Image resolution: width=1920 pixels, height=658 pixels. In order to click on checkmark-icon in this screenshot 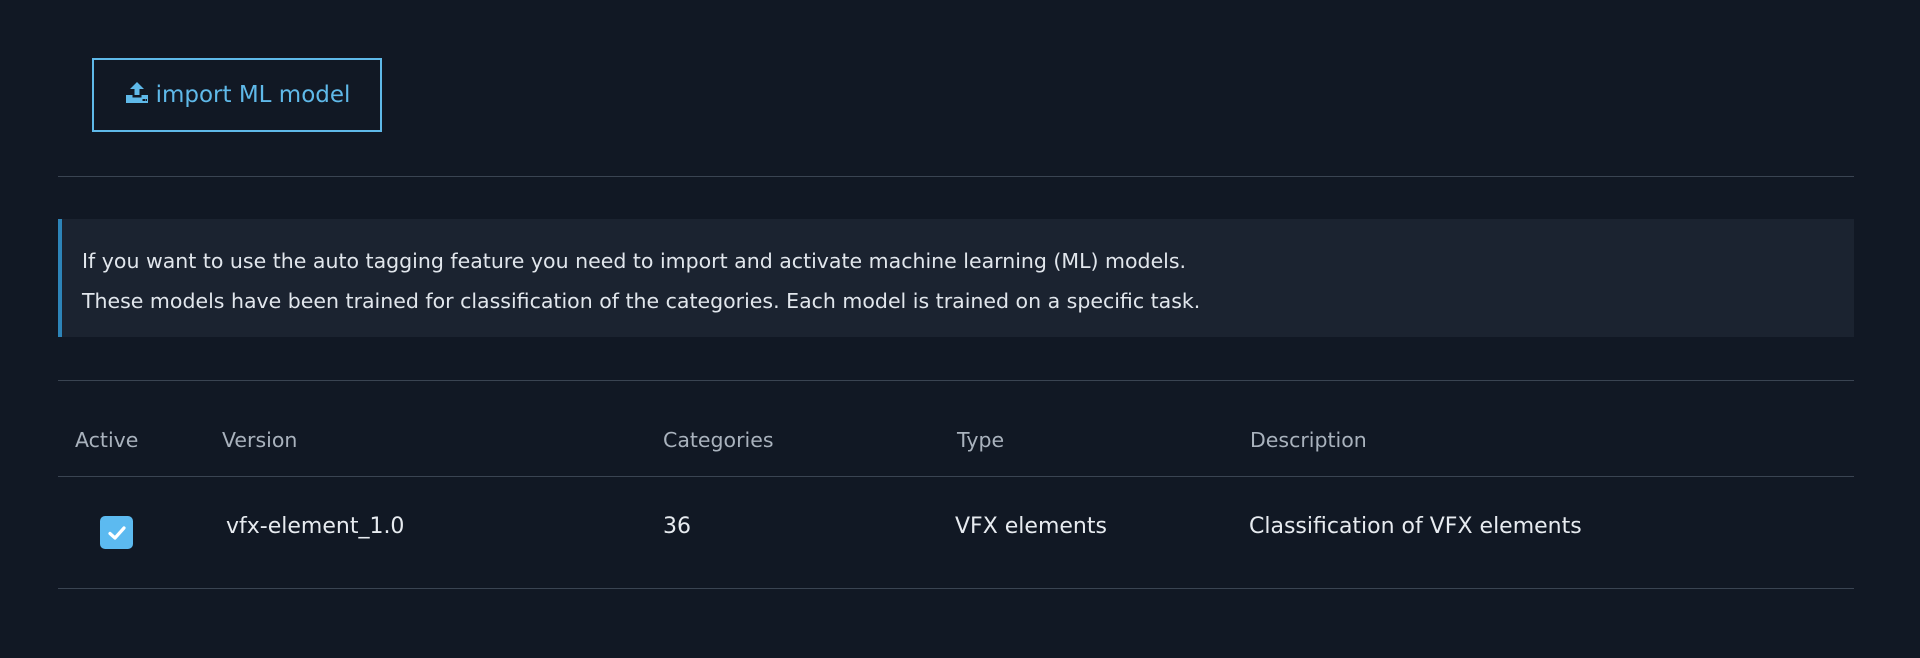, I will do `click(116, 532)`.